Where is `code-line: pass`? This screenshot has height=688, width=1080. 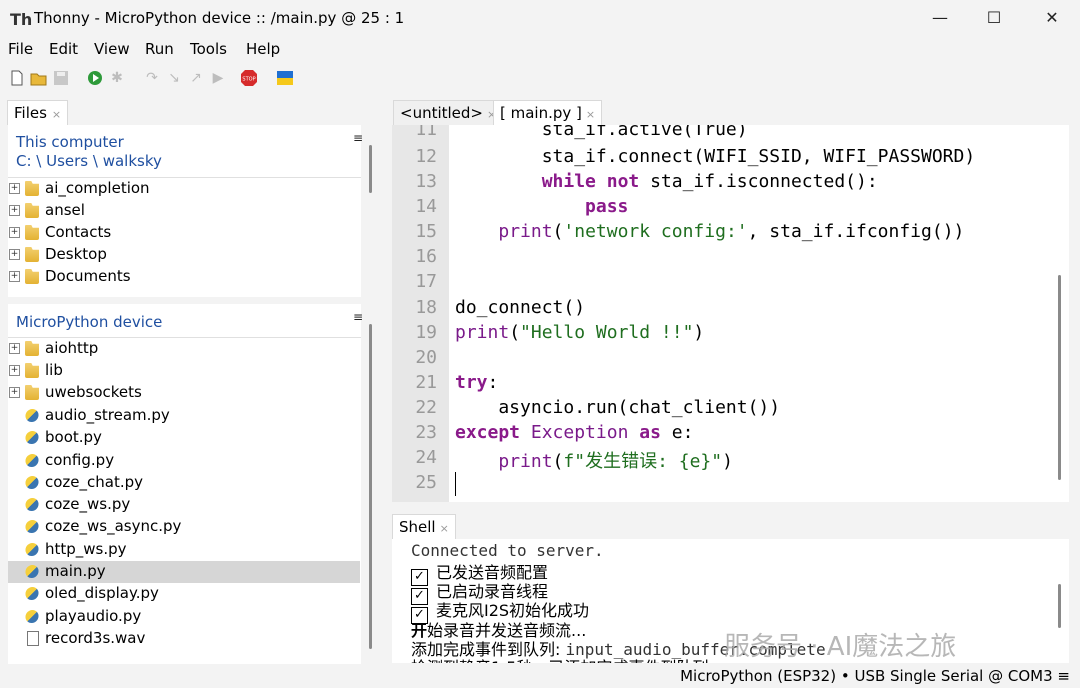 code-line: pass is located at coordinates (541, 206).